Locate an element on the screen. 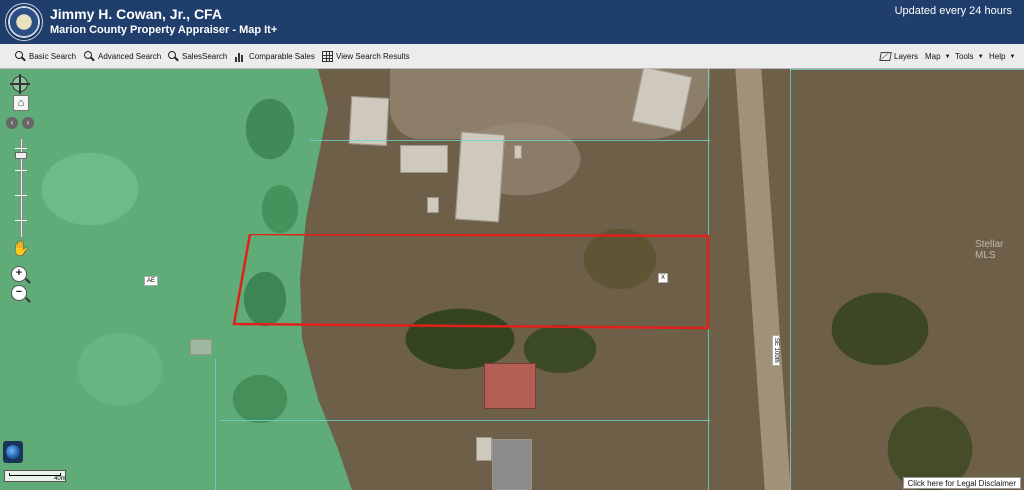 The height and width of the screenshot is (490, 1024). map-menu-label: Map is located at coordinates (933, 56).